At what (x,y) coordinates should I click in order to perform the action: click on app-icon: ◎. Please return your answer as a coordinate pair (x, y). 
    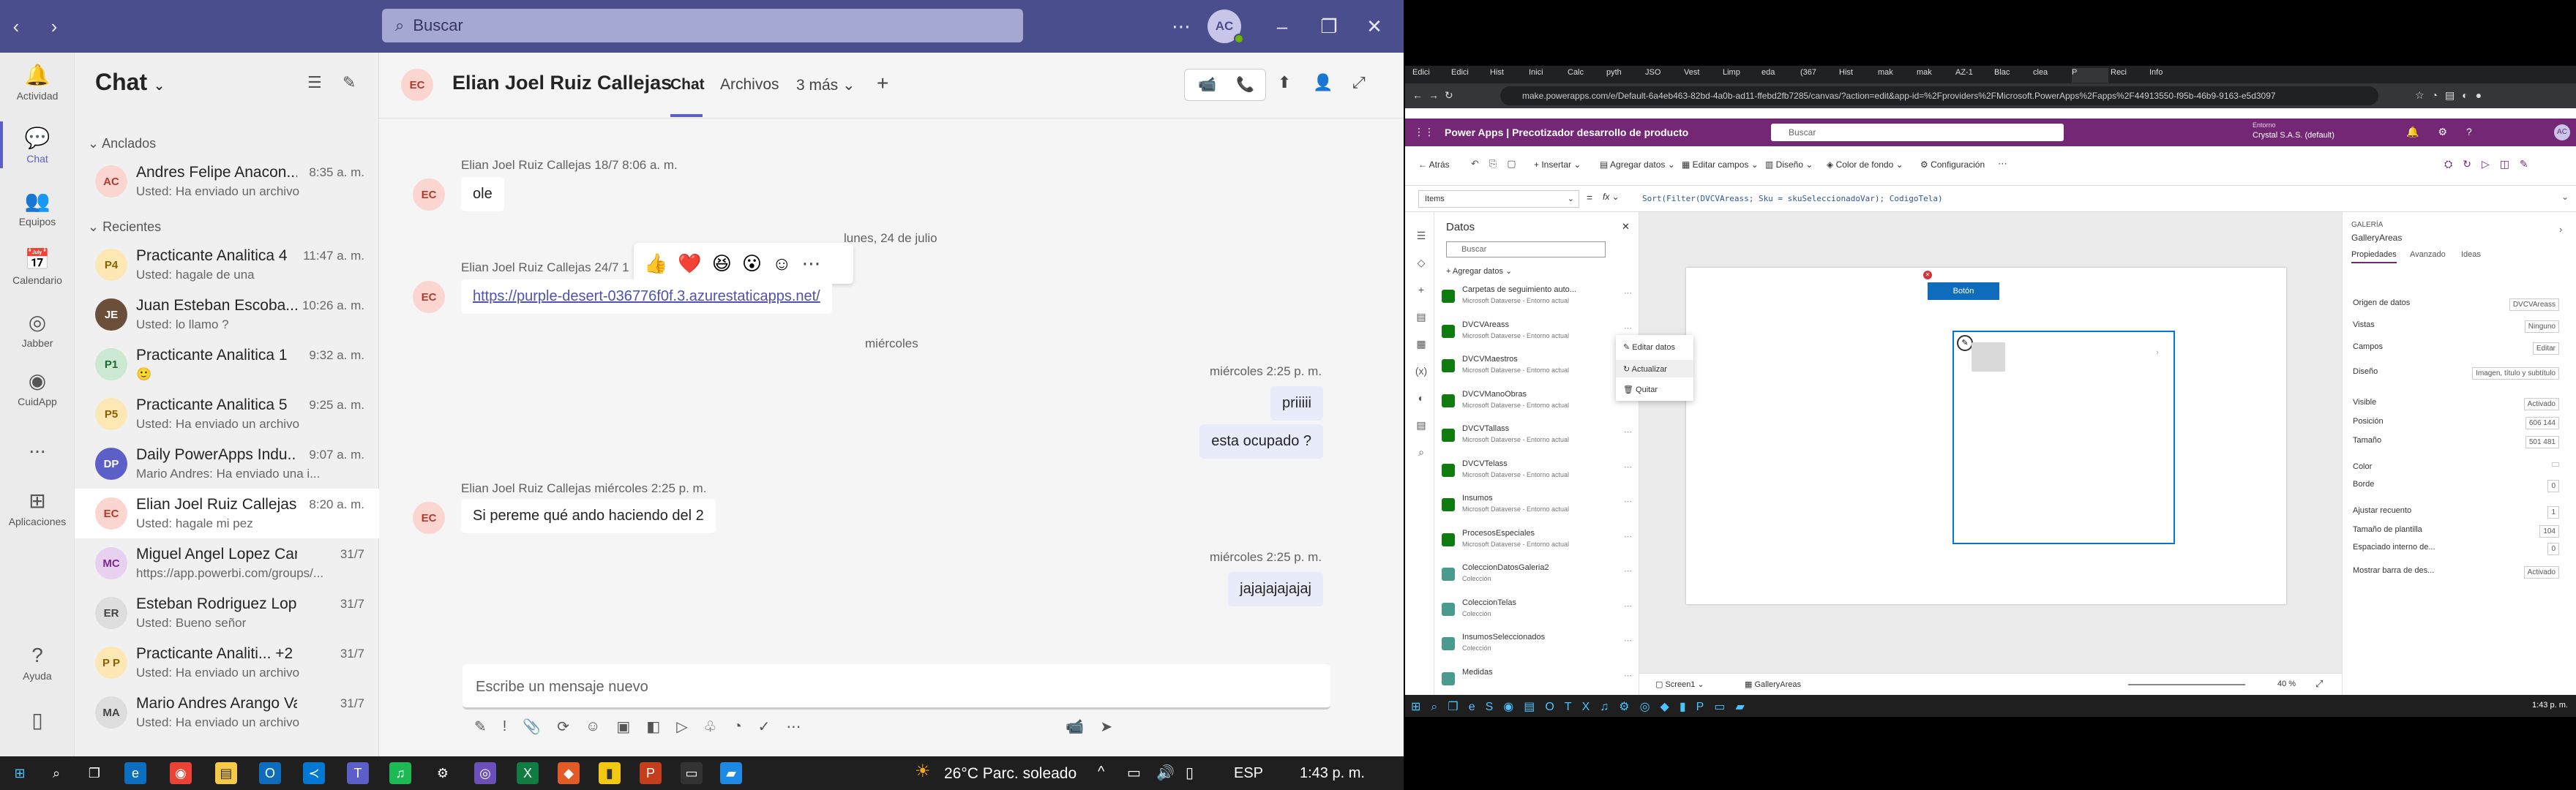
    Looking at the image, I should click on (485, 773).